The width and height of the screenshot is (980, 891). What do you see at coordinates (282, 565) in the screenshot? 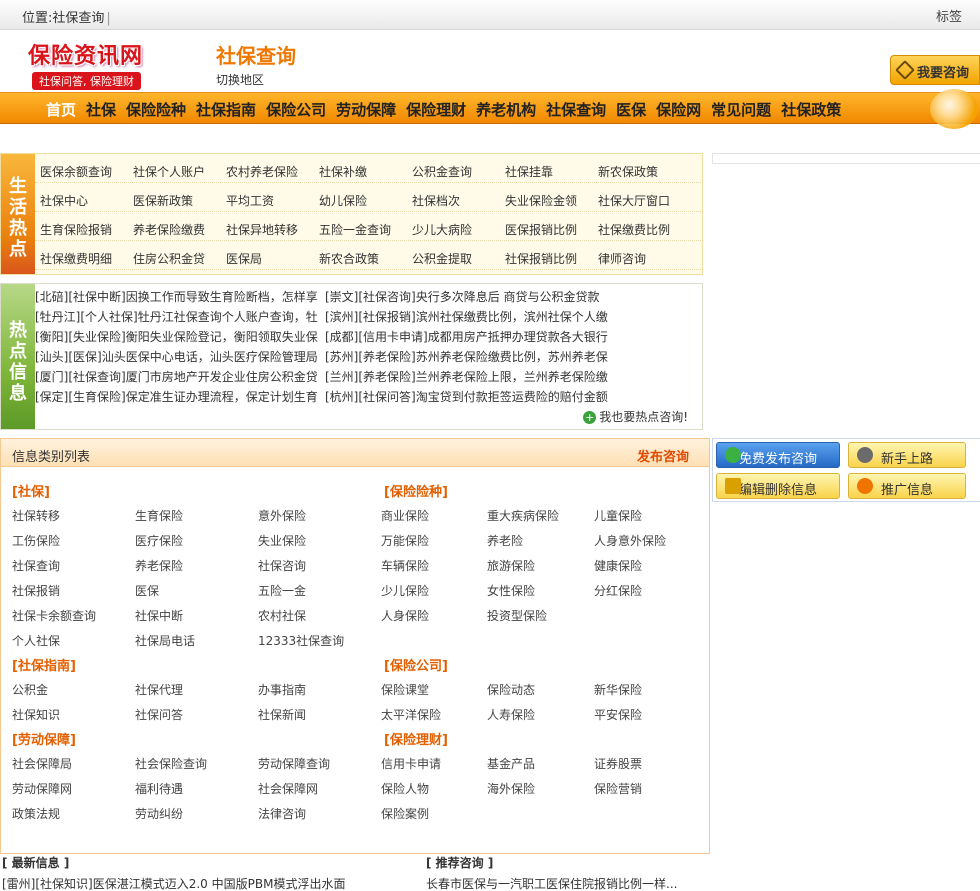
I see `category-link: 社保咨询` at bounding box center [282, 565].